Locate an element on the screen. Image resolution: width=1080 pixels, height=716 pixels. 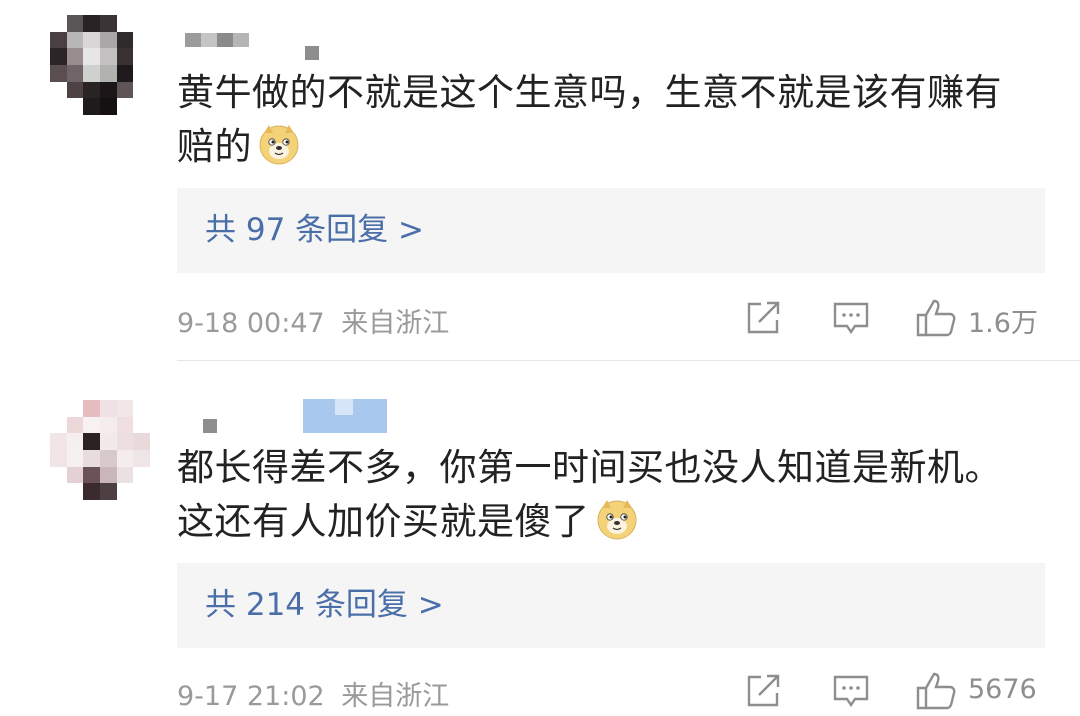
comment-meta: 9-18 00:47 来自浙江 is located at coordinates (313, 320).